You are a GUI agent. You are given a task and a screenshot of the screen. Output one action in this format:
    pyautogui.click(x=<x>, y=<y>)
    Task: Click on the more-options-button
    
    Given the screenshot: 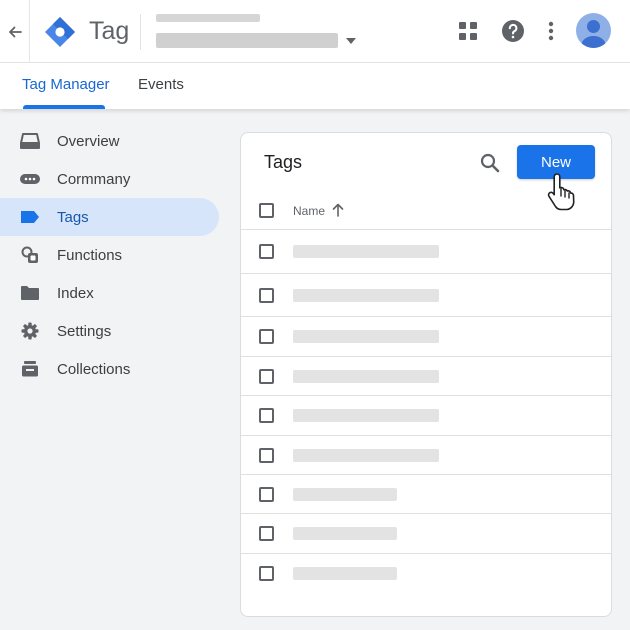 What is the action you would take?
    pyautogui.click(x=551, y=31)
    